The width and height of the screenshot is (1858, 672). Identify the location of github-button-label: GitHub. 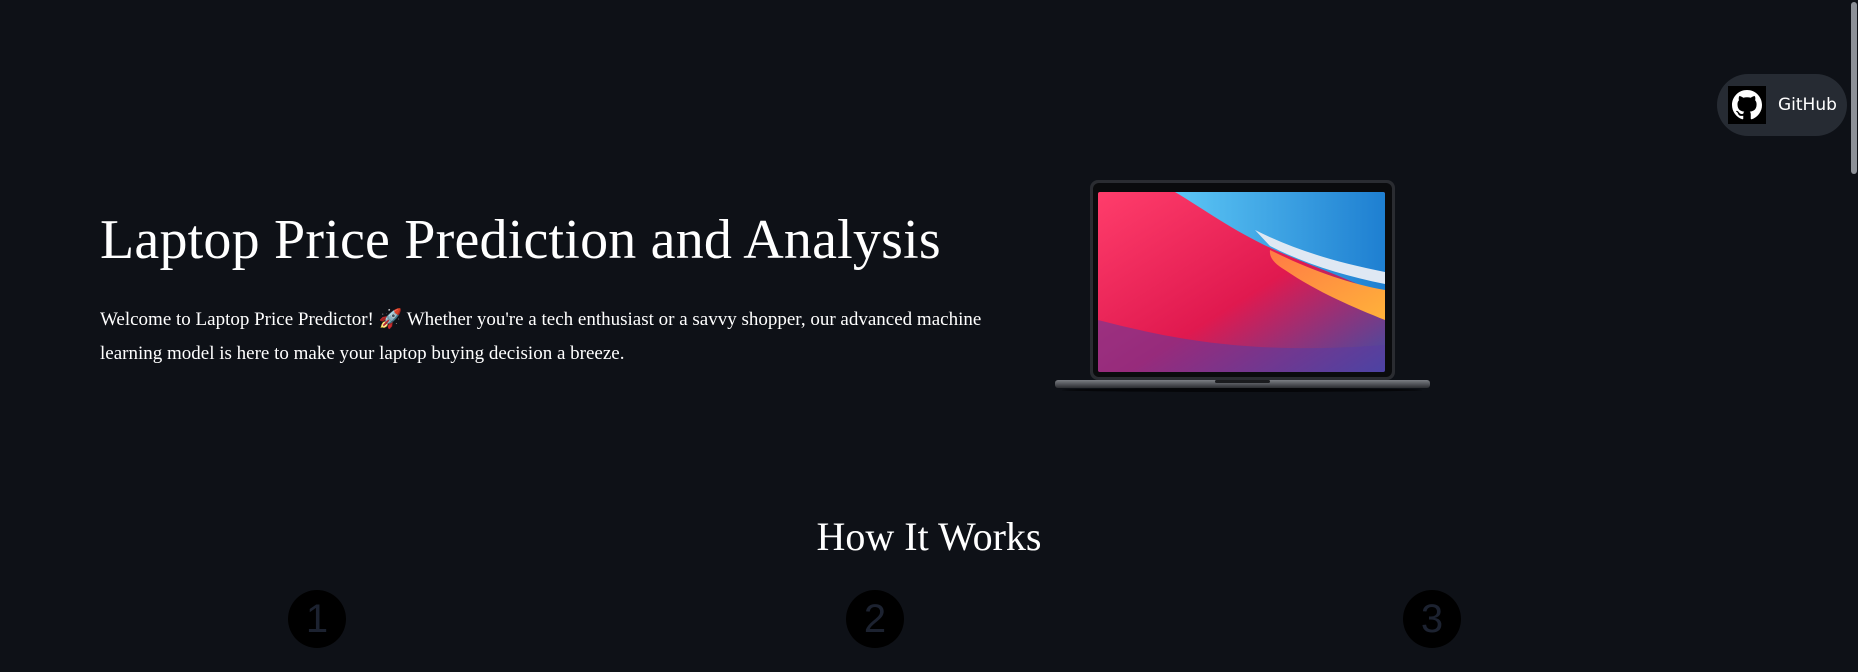
(1807, 105).